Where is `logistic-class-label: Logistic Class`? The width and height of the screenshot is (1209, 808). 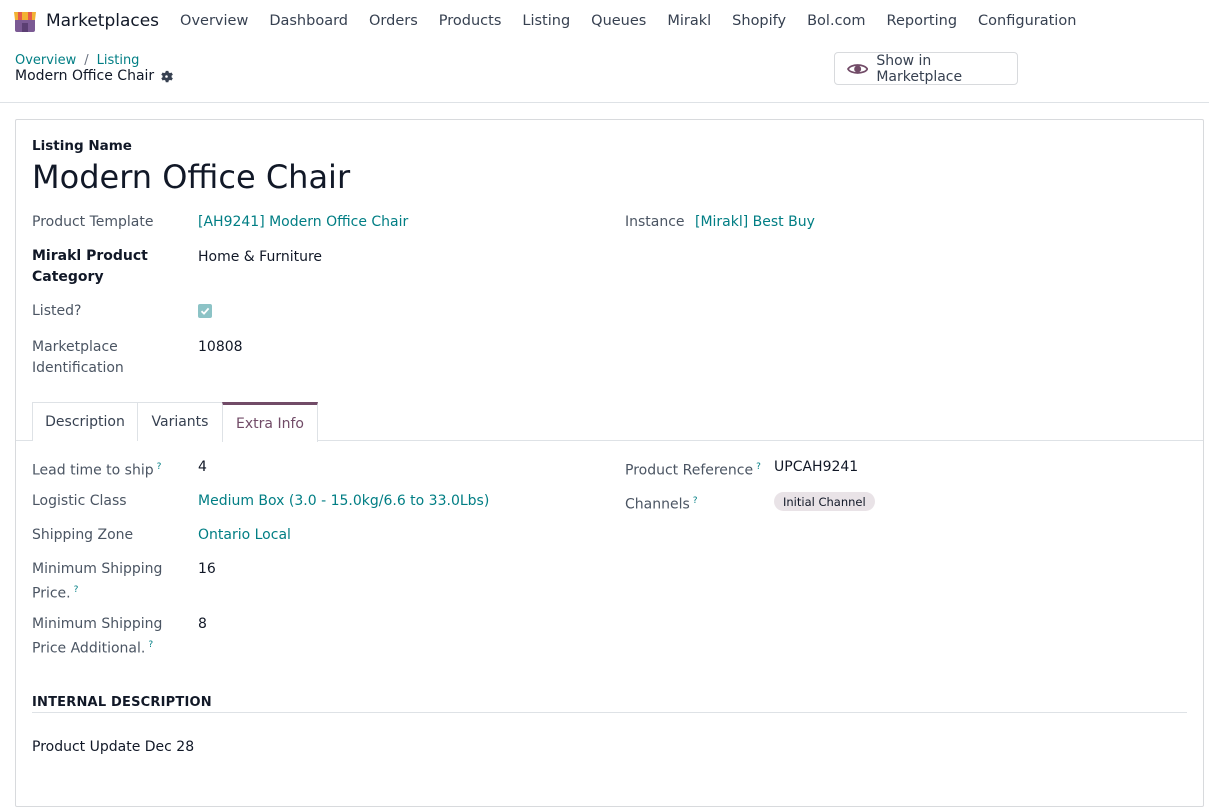
logistic-class-label: Logistic Class is located at coordinates (79, 501).